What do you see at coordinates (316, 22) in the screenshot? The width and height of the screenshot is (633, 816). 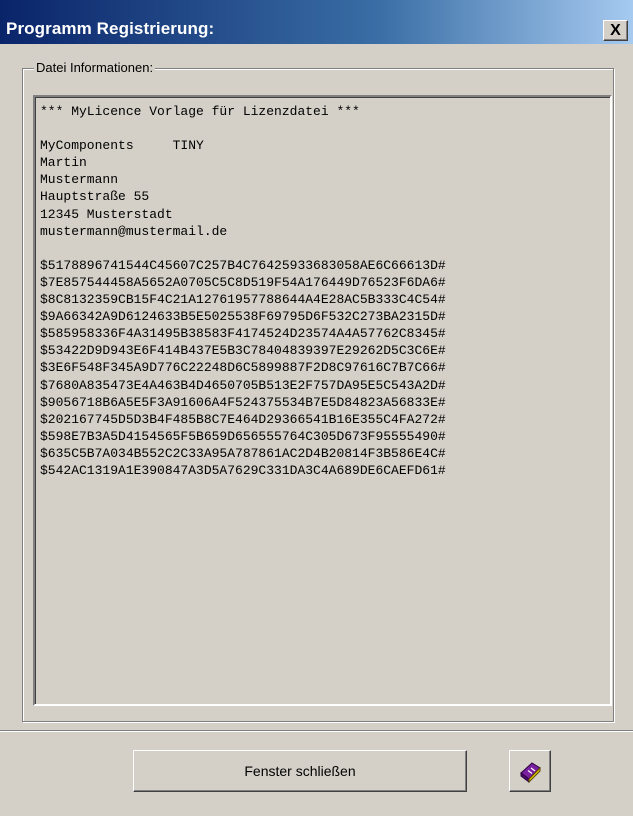 I see `title-bar: Programm Registrierung: X` at bounding box center [316, 22].